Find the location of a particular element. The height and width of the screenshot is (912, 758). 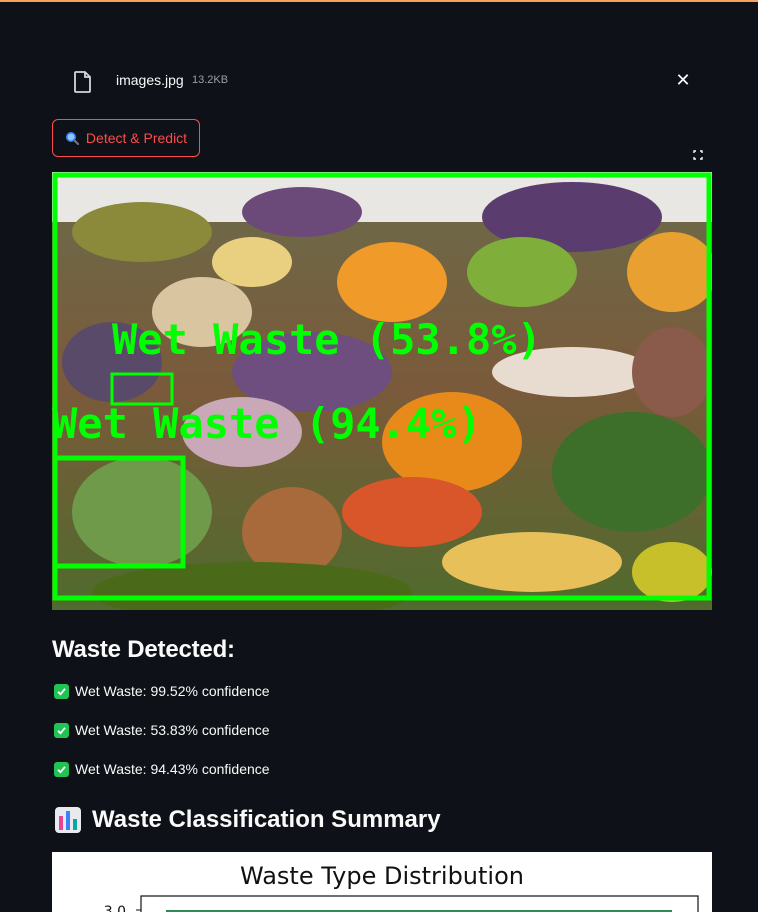

chart-canvas: 3.0 is located at coordinates (401, 903).